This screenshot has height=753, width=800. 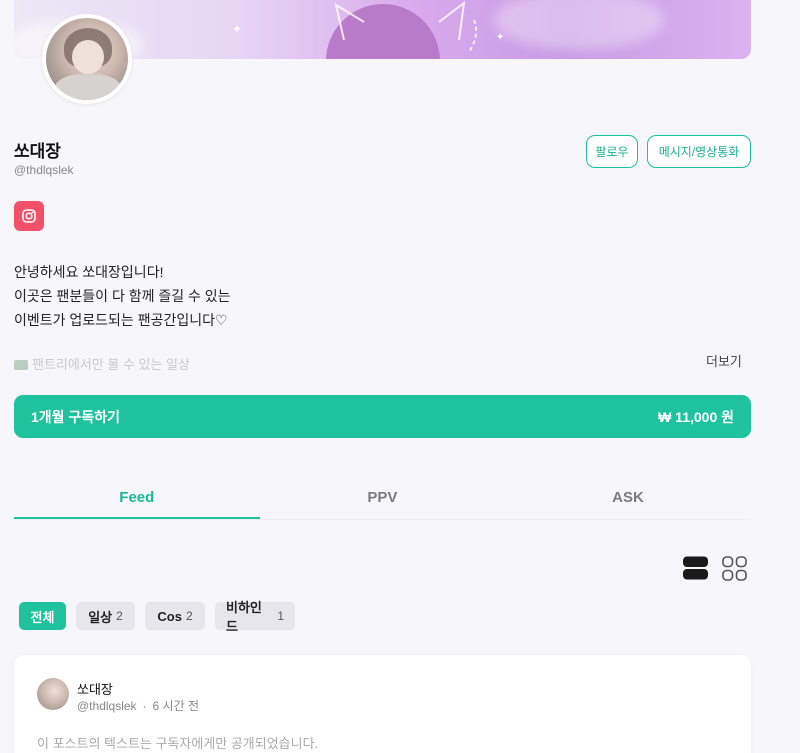 I want to click on post-author-name: 쏘대장, so click(x=95, y=688).